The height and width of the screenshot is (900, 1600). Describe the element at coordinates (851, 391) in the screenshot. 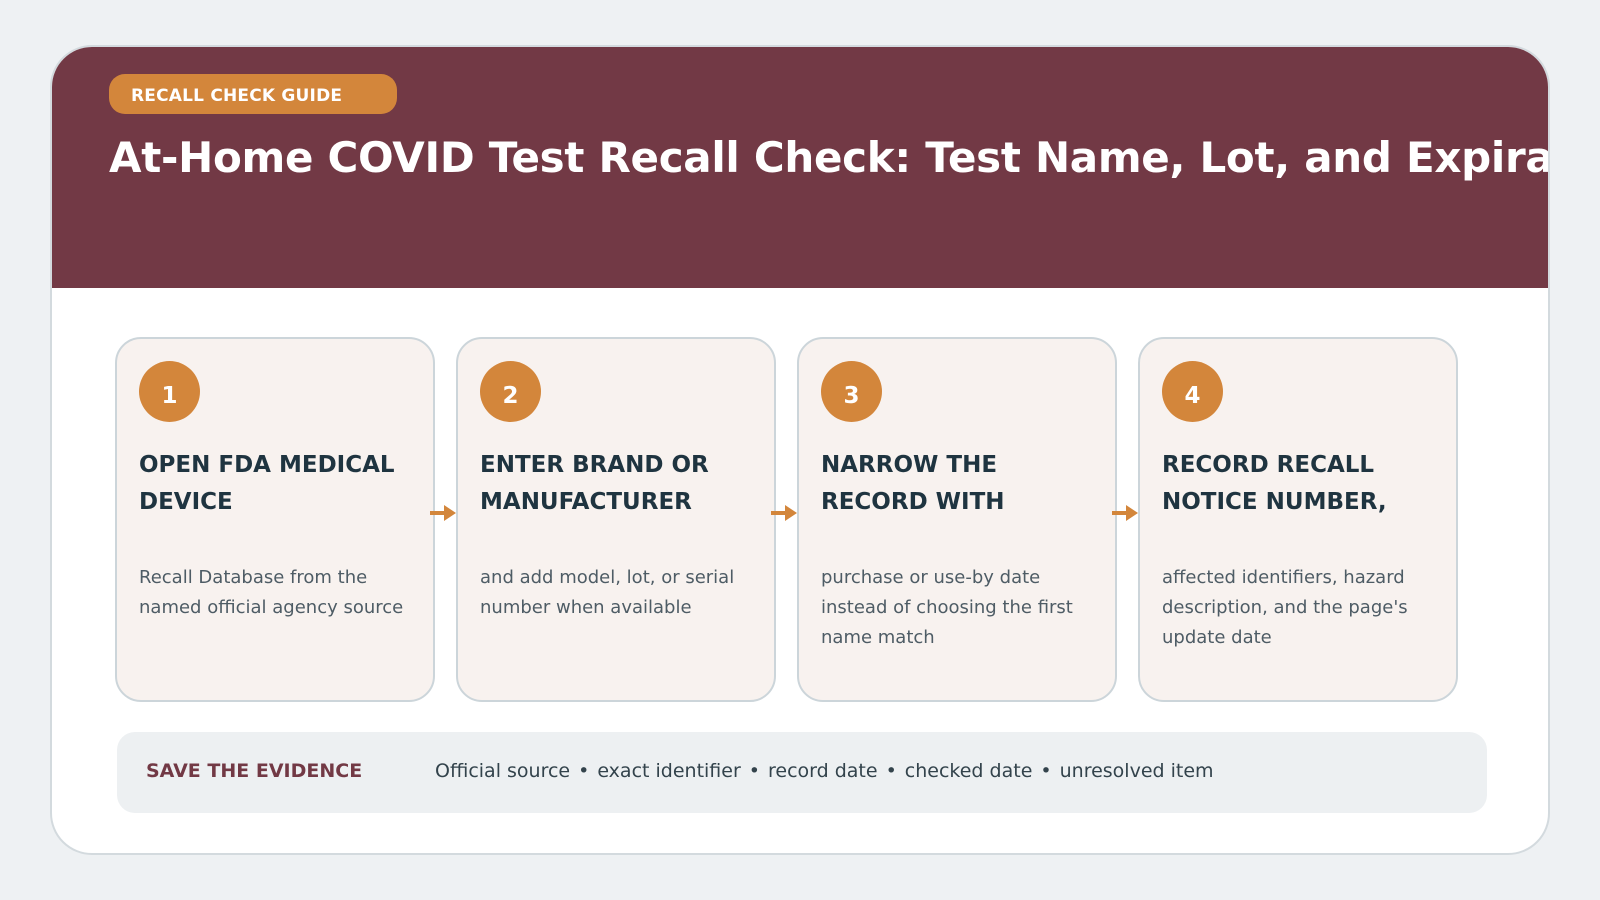

I see `step-number-badge: 3` at that location.